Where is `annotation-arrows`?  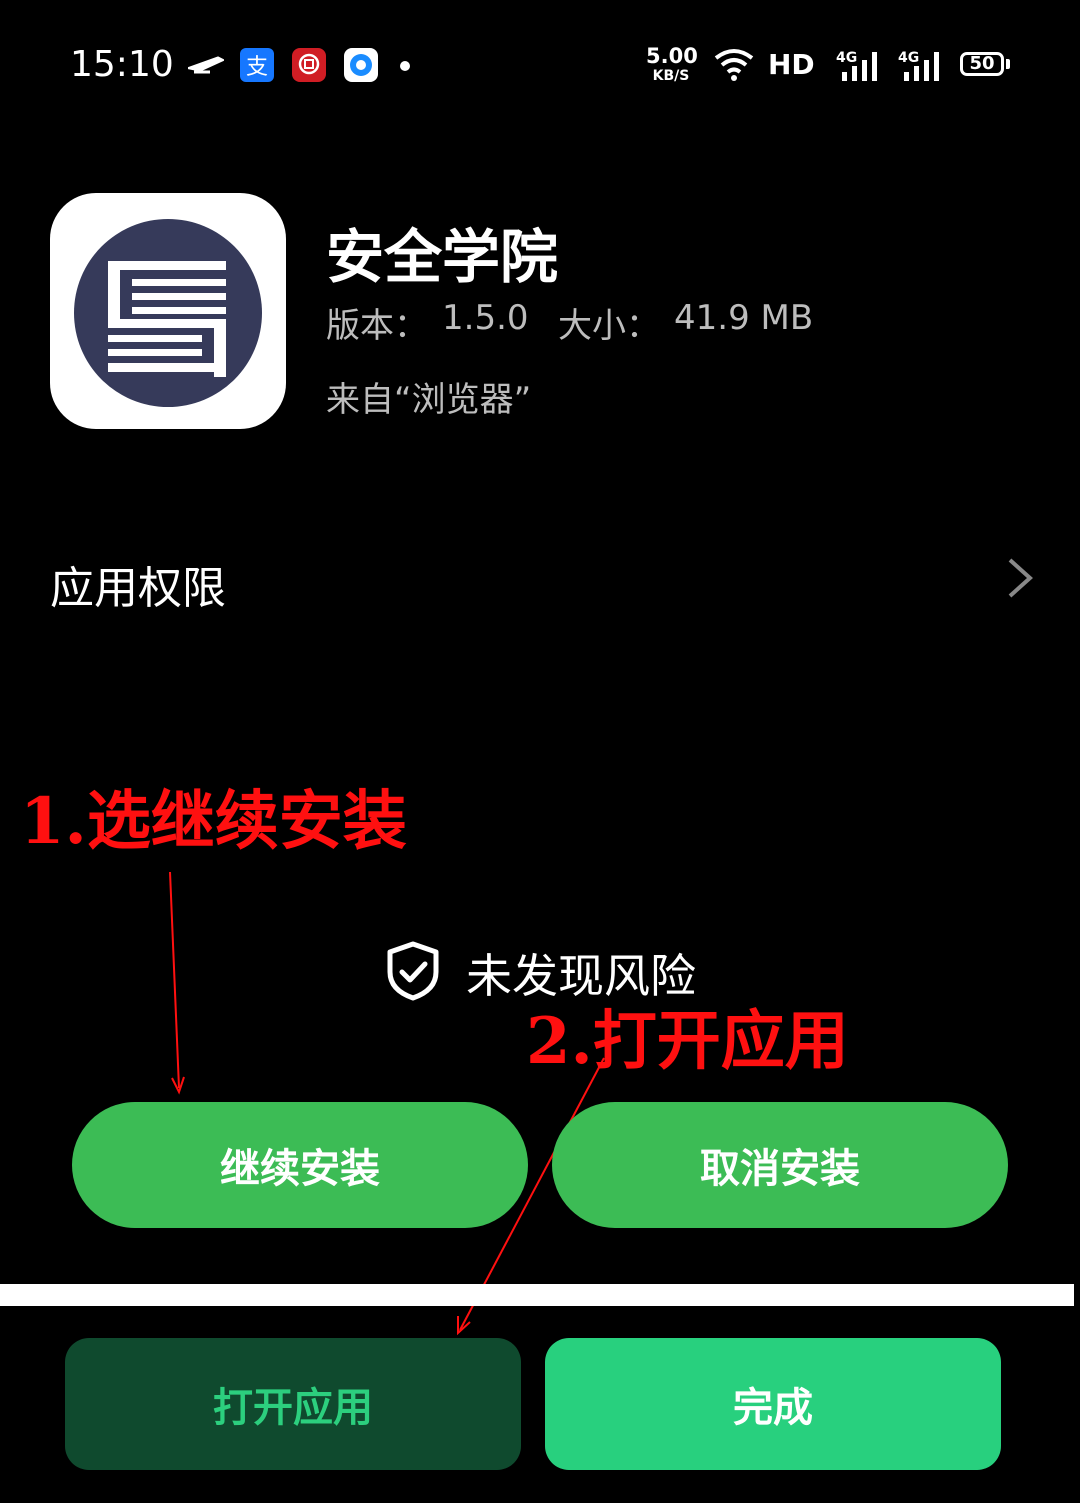
annotation-arrows is located at coordinates (387, 1103).